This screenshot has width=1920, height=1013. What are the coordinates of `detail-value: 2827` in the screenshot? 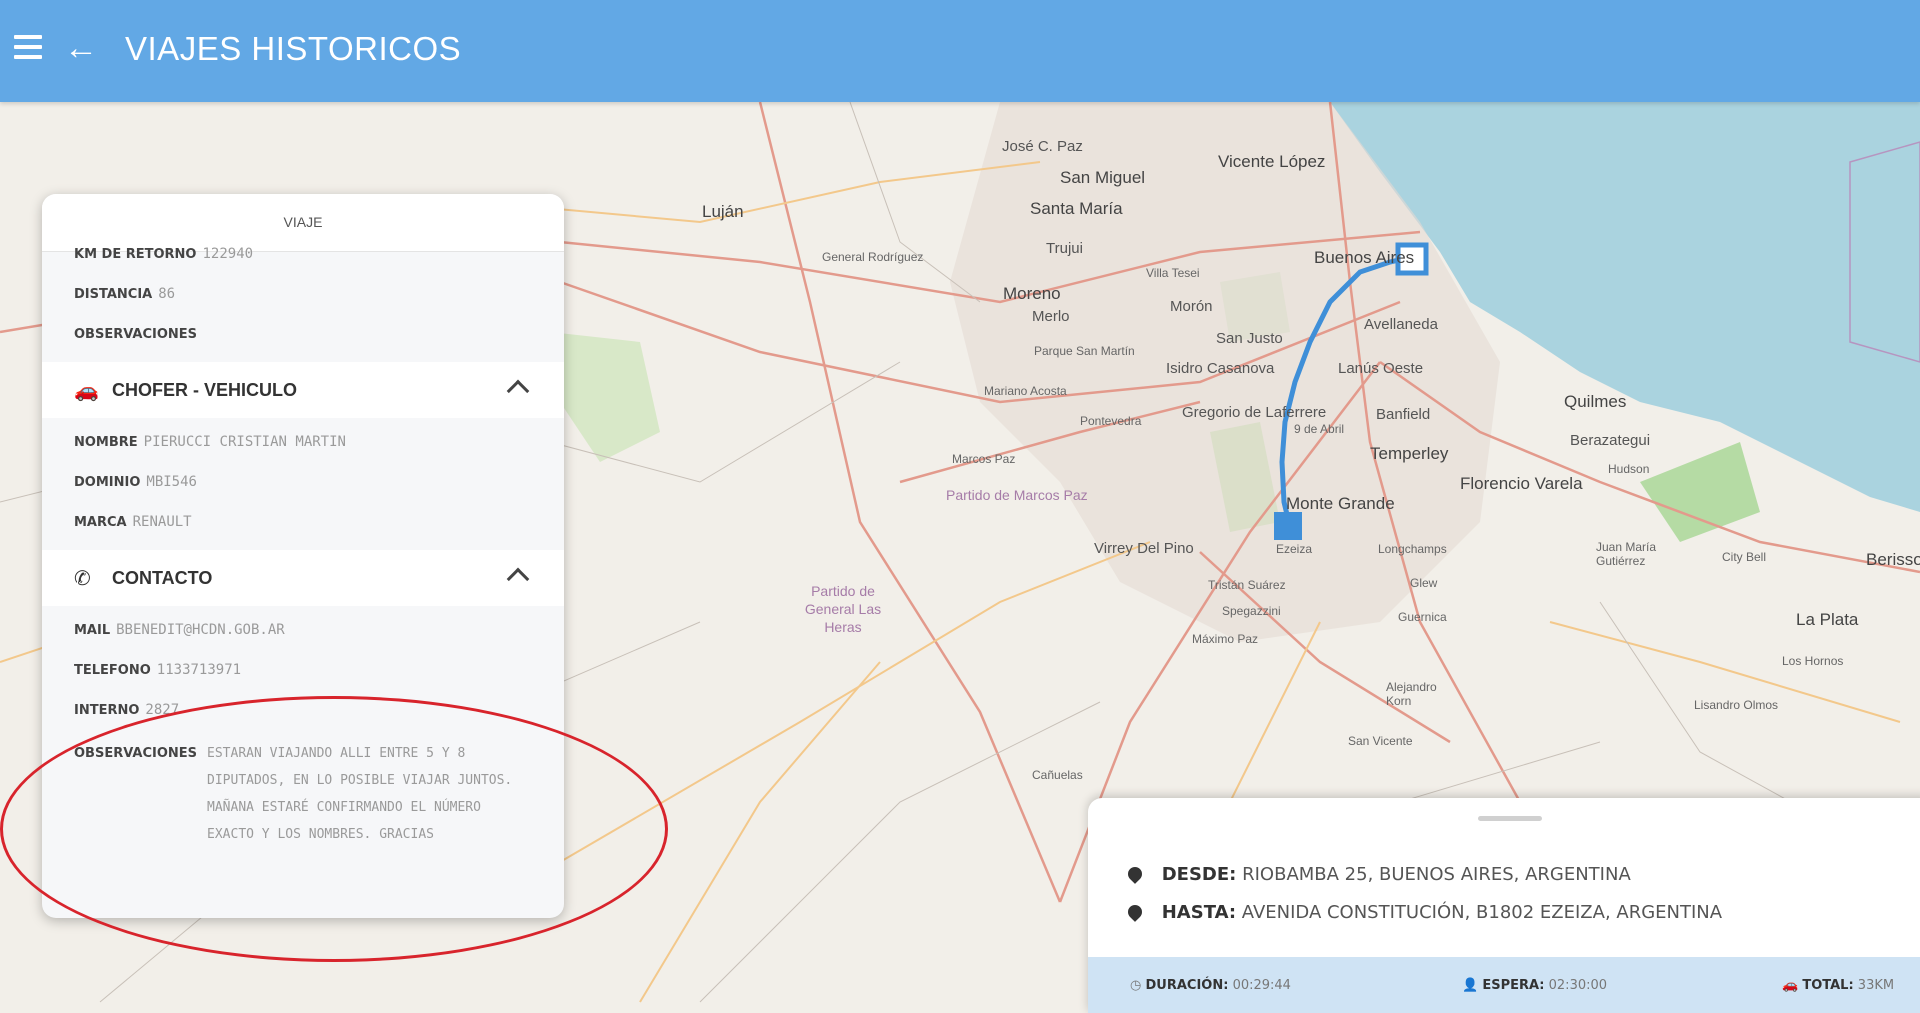 It's located at (162, 710).